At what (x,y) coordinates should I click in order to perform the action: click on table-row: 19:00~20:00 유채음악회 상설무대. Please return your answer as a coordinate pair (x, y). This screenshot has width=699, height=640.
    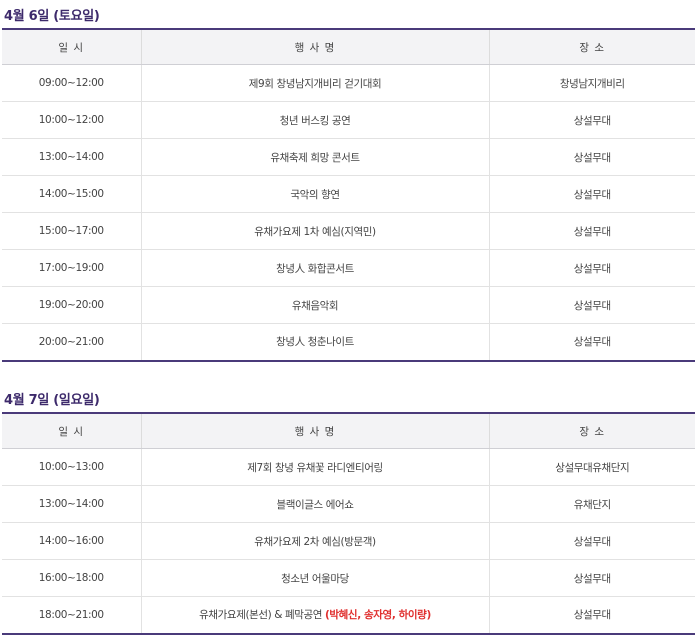
    Looking at the image, I should click on (348, 305).